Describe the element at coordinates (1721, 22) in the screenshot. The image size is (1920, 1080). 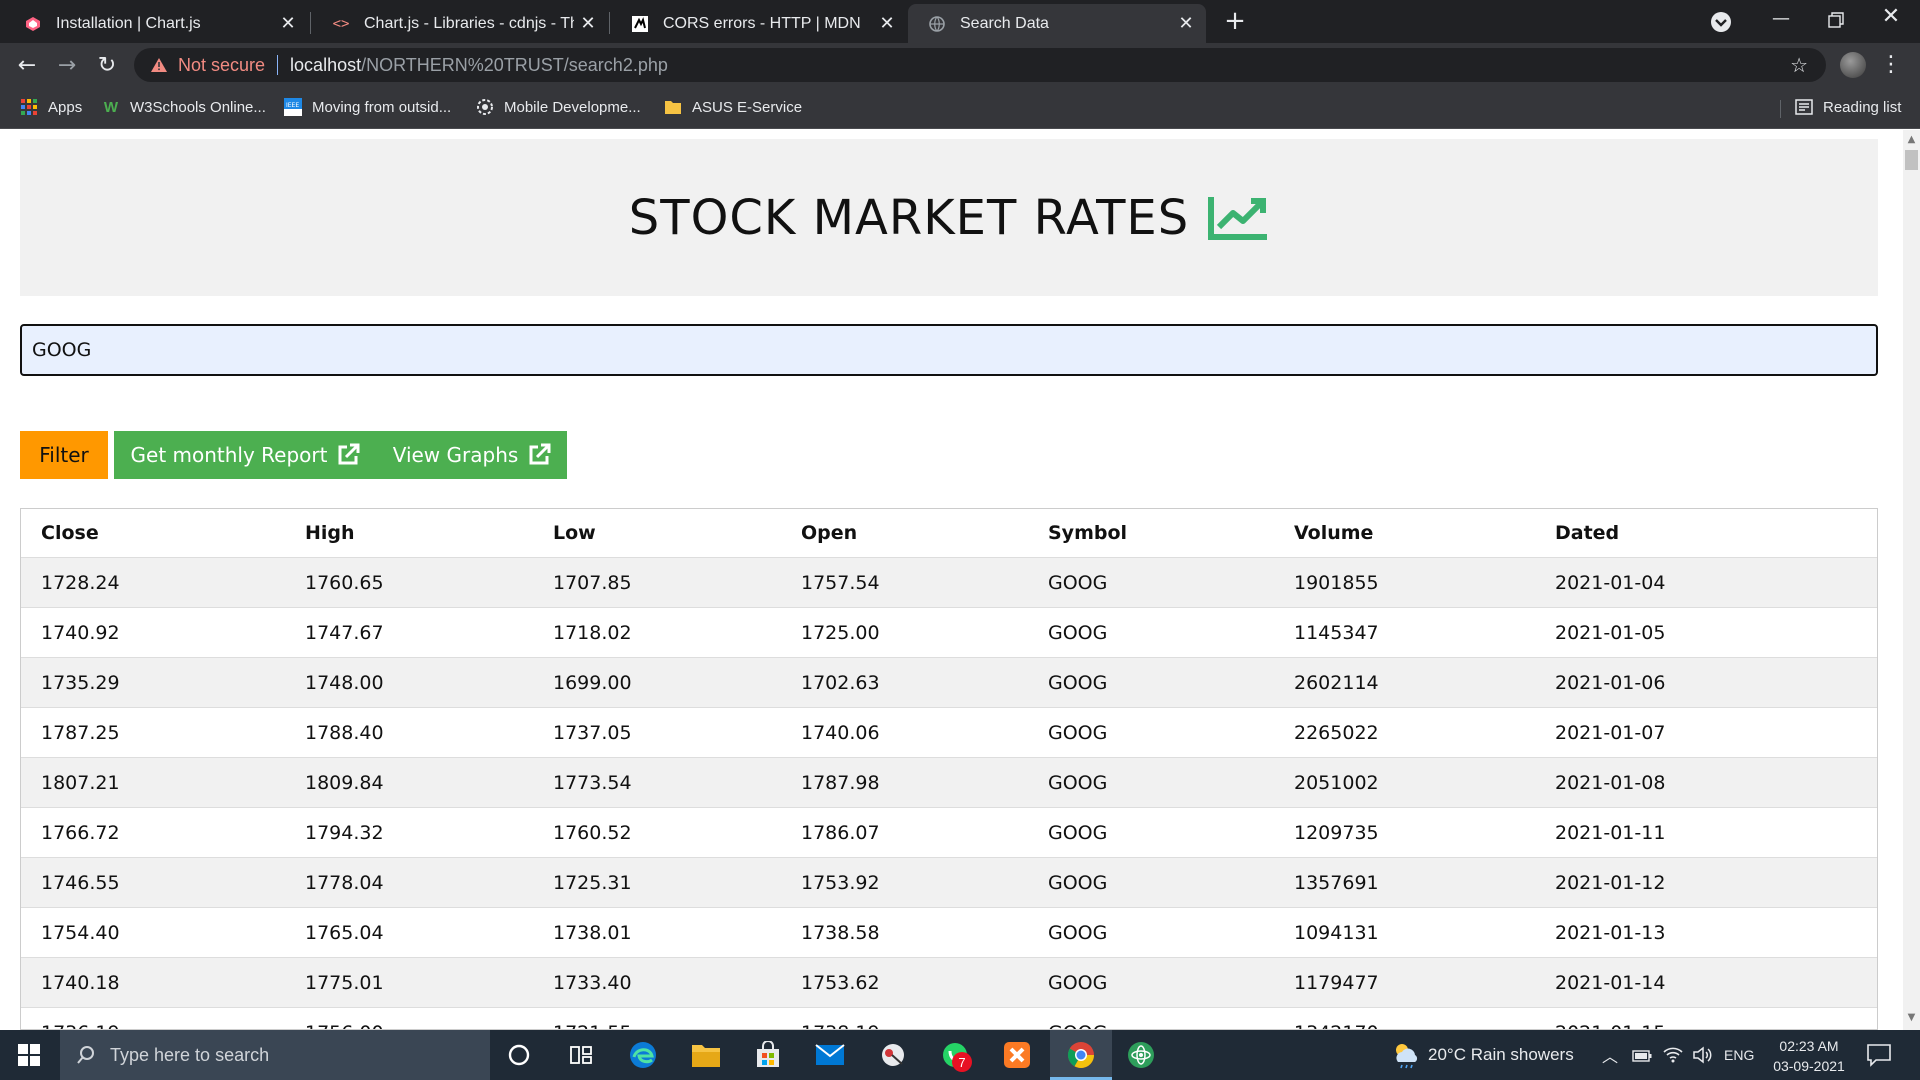
I see `tab-search-dropdown-icon` at that location.